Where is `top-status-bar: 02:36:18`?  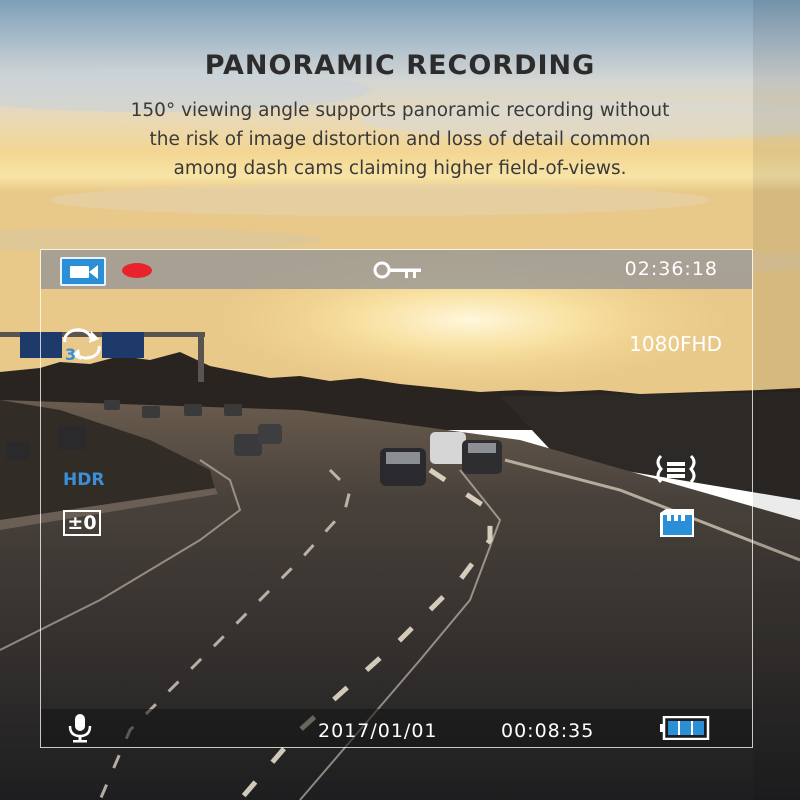 top-status-bar: 02:36:18 is located at coordinates (396, 269).